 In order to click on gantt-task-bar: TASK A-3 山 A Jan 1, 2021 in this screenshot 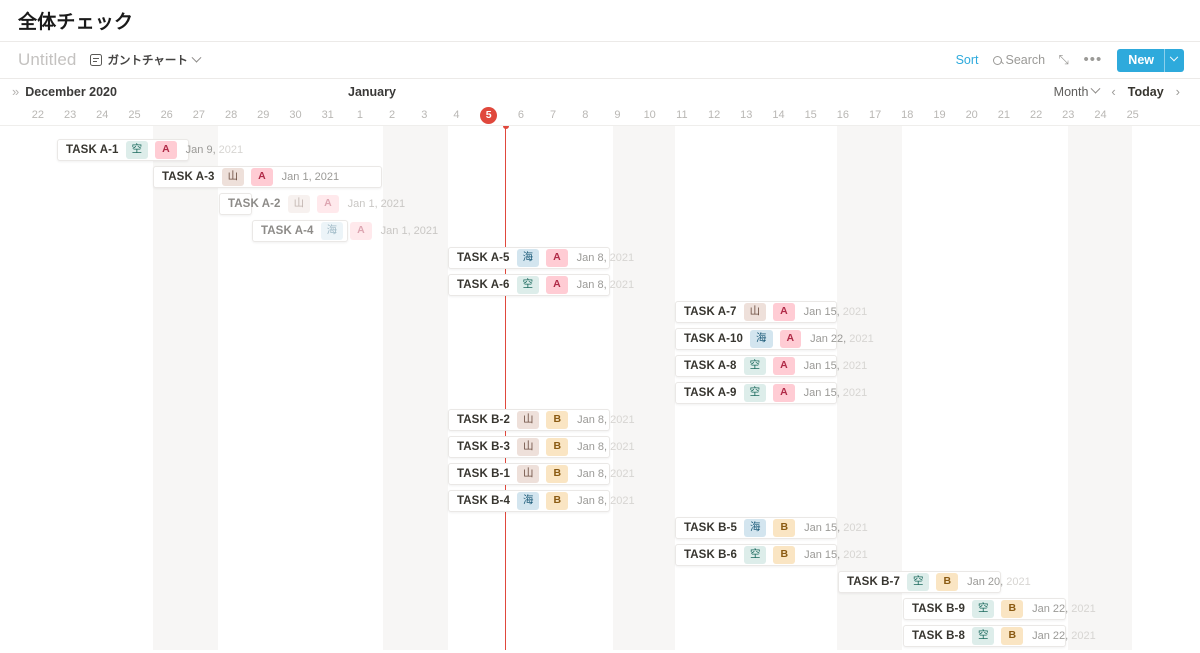, I will do `click(267, 177)`.